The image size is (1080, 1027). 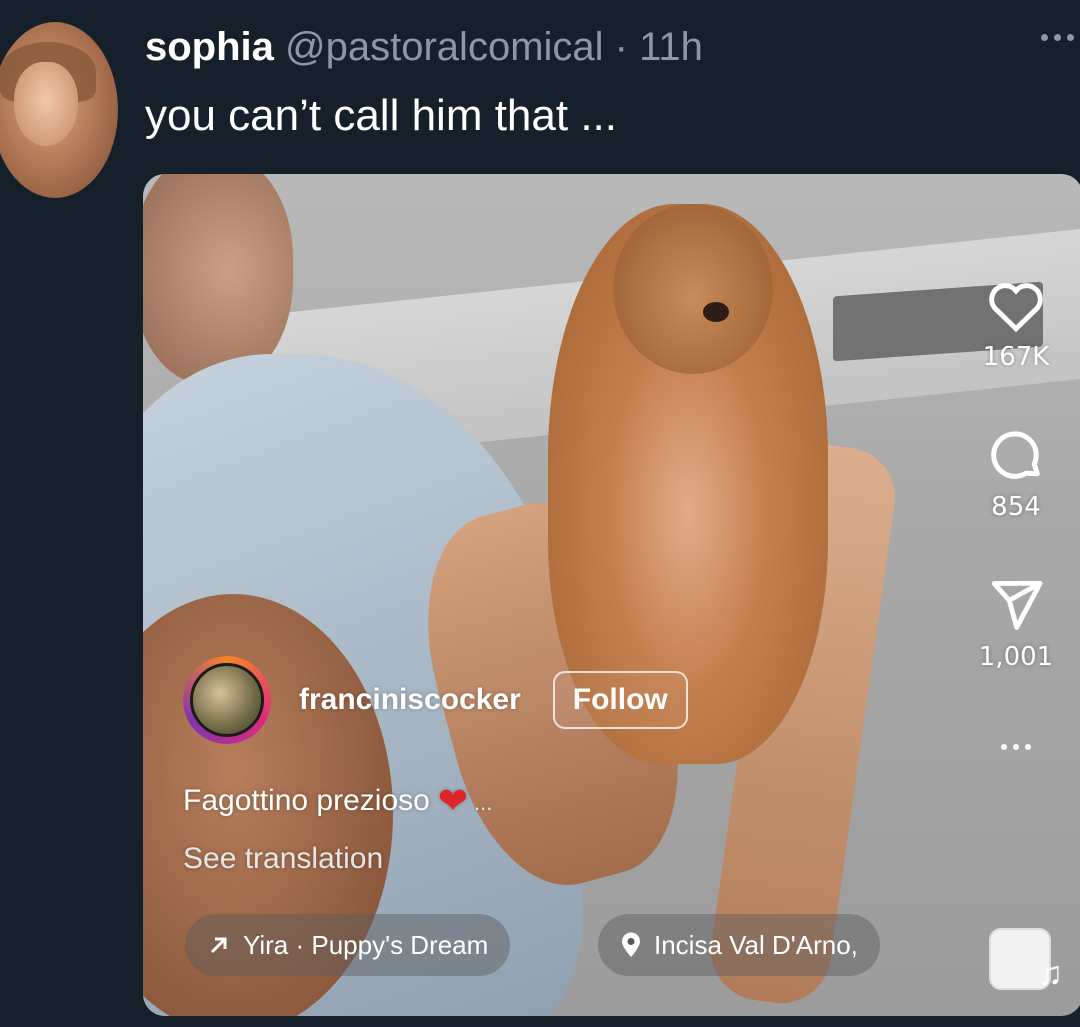 I want to click on more-horizontal-icon, so click(x=1057, y=37).